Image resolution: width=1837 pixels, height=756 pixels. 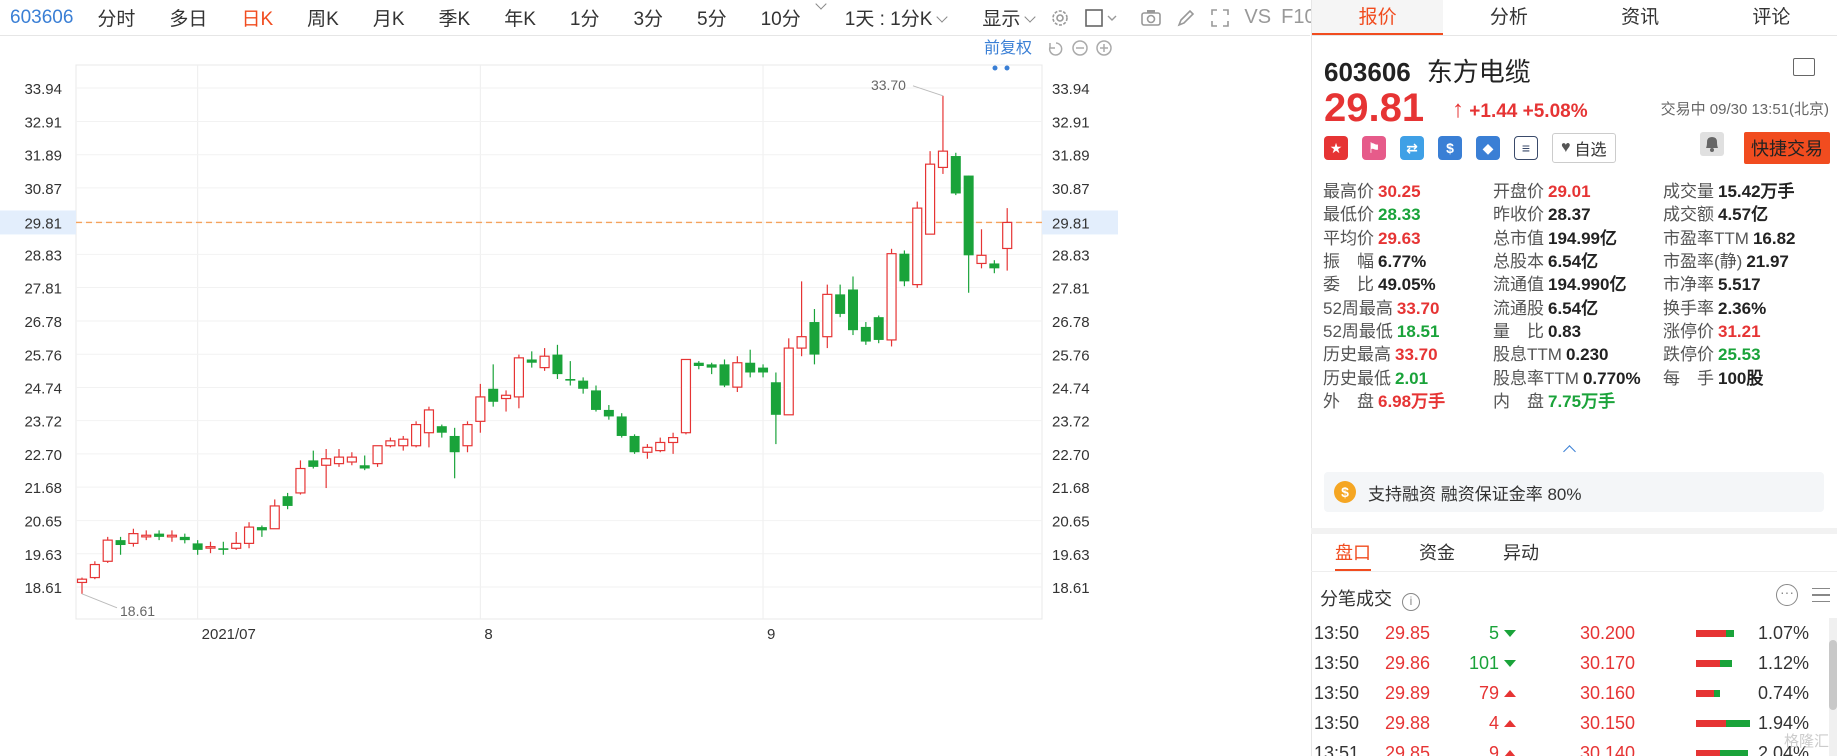 I want to click on list-icon, so click(x=1804, y=67).